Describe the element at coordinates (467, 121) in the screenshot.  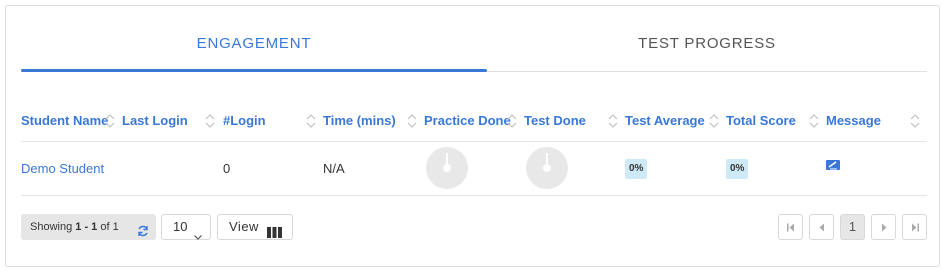
I see `column-header-practice-done: Practice Done` at that location.